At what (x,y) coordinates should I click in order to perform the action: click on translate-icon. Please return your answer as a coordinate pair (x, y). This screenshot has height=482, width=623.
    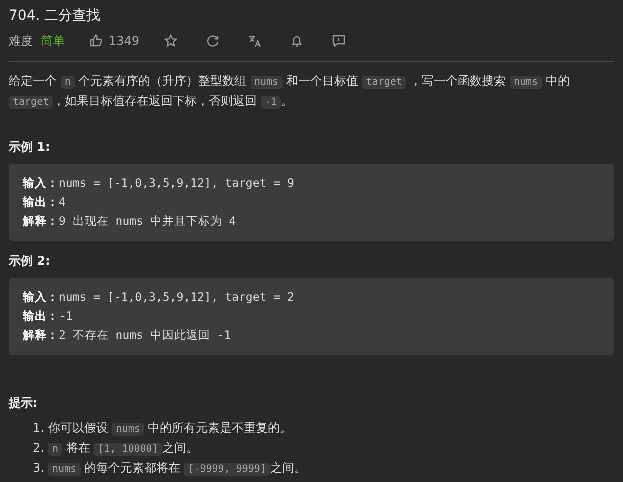
    Looking at the image, I should click on (255, 41).